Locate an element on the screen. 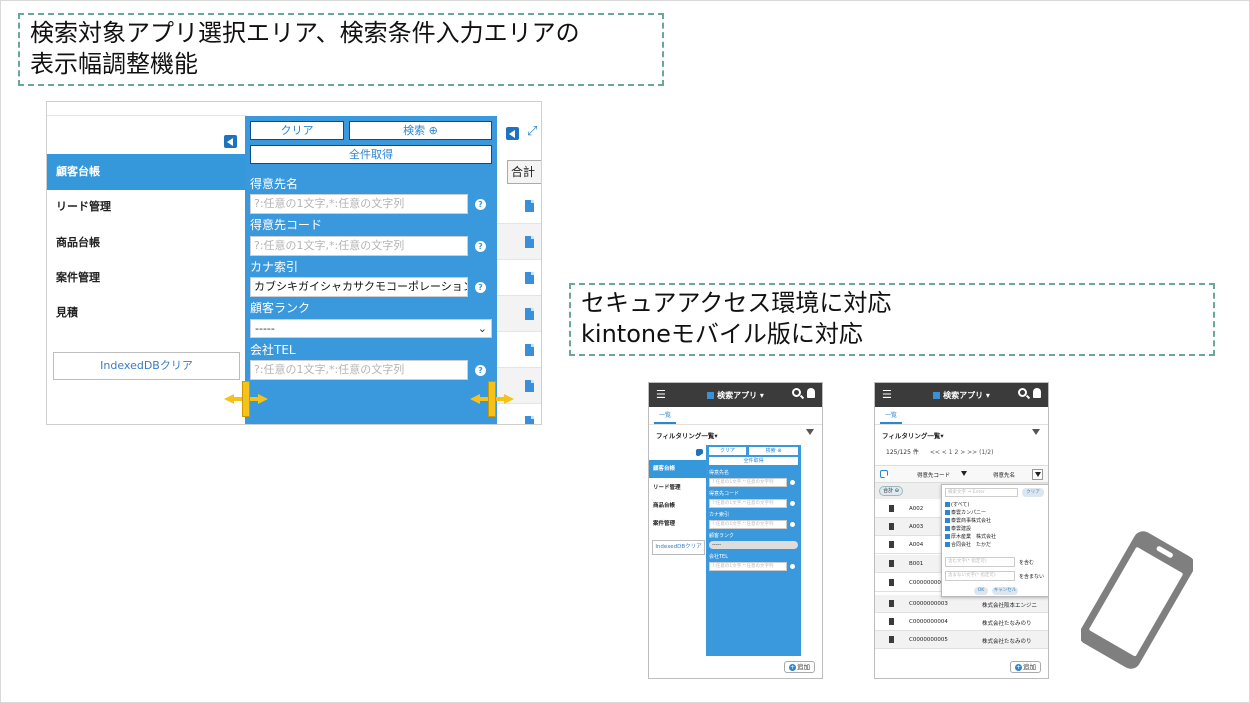 Image resolution: width=1250 pixels, height=703 pixels. ok-button: OK is located at coordinates (981, 591).